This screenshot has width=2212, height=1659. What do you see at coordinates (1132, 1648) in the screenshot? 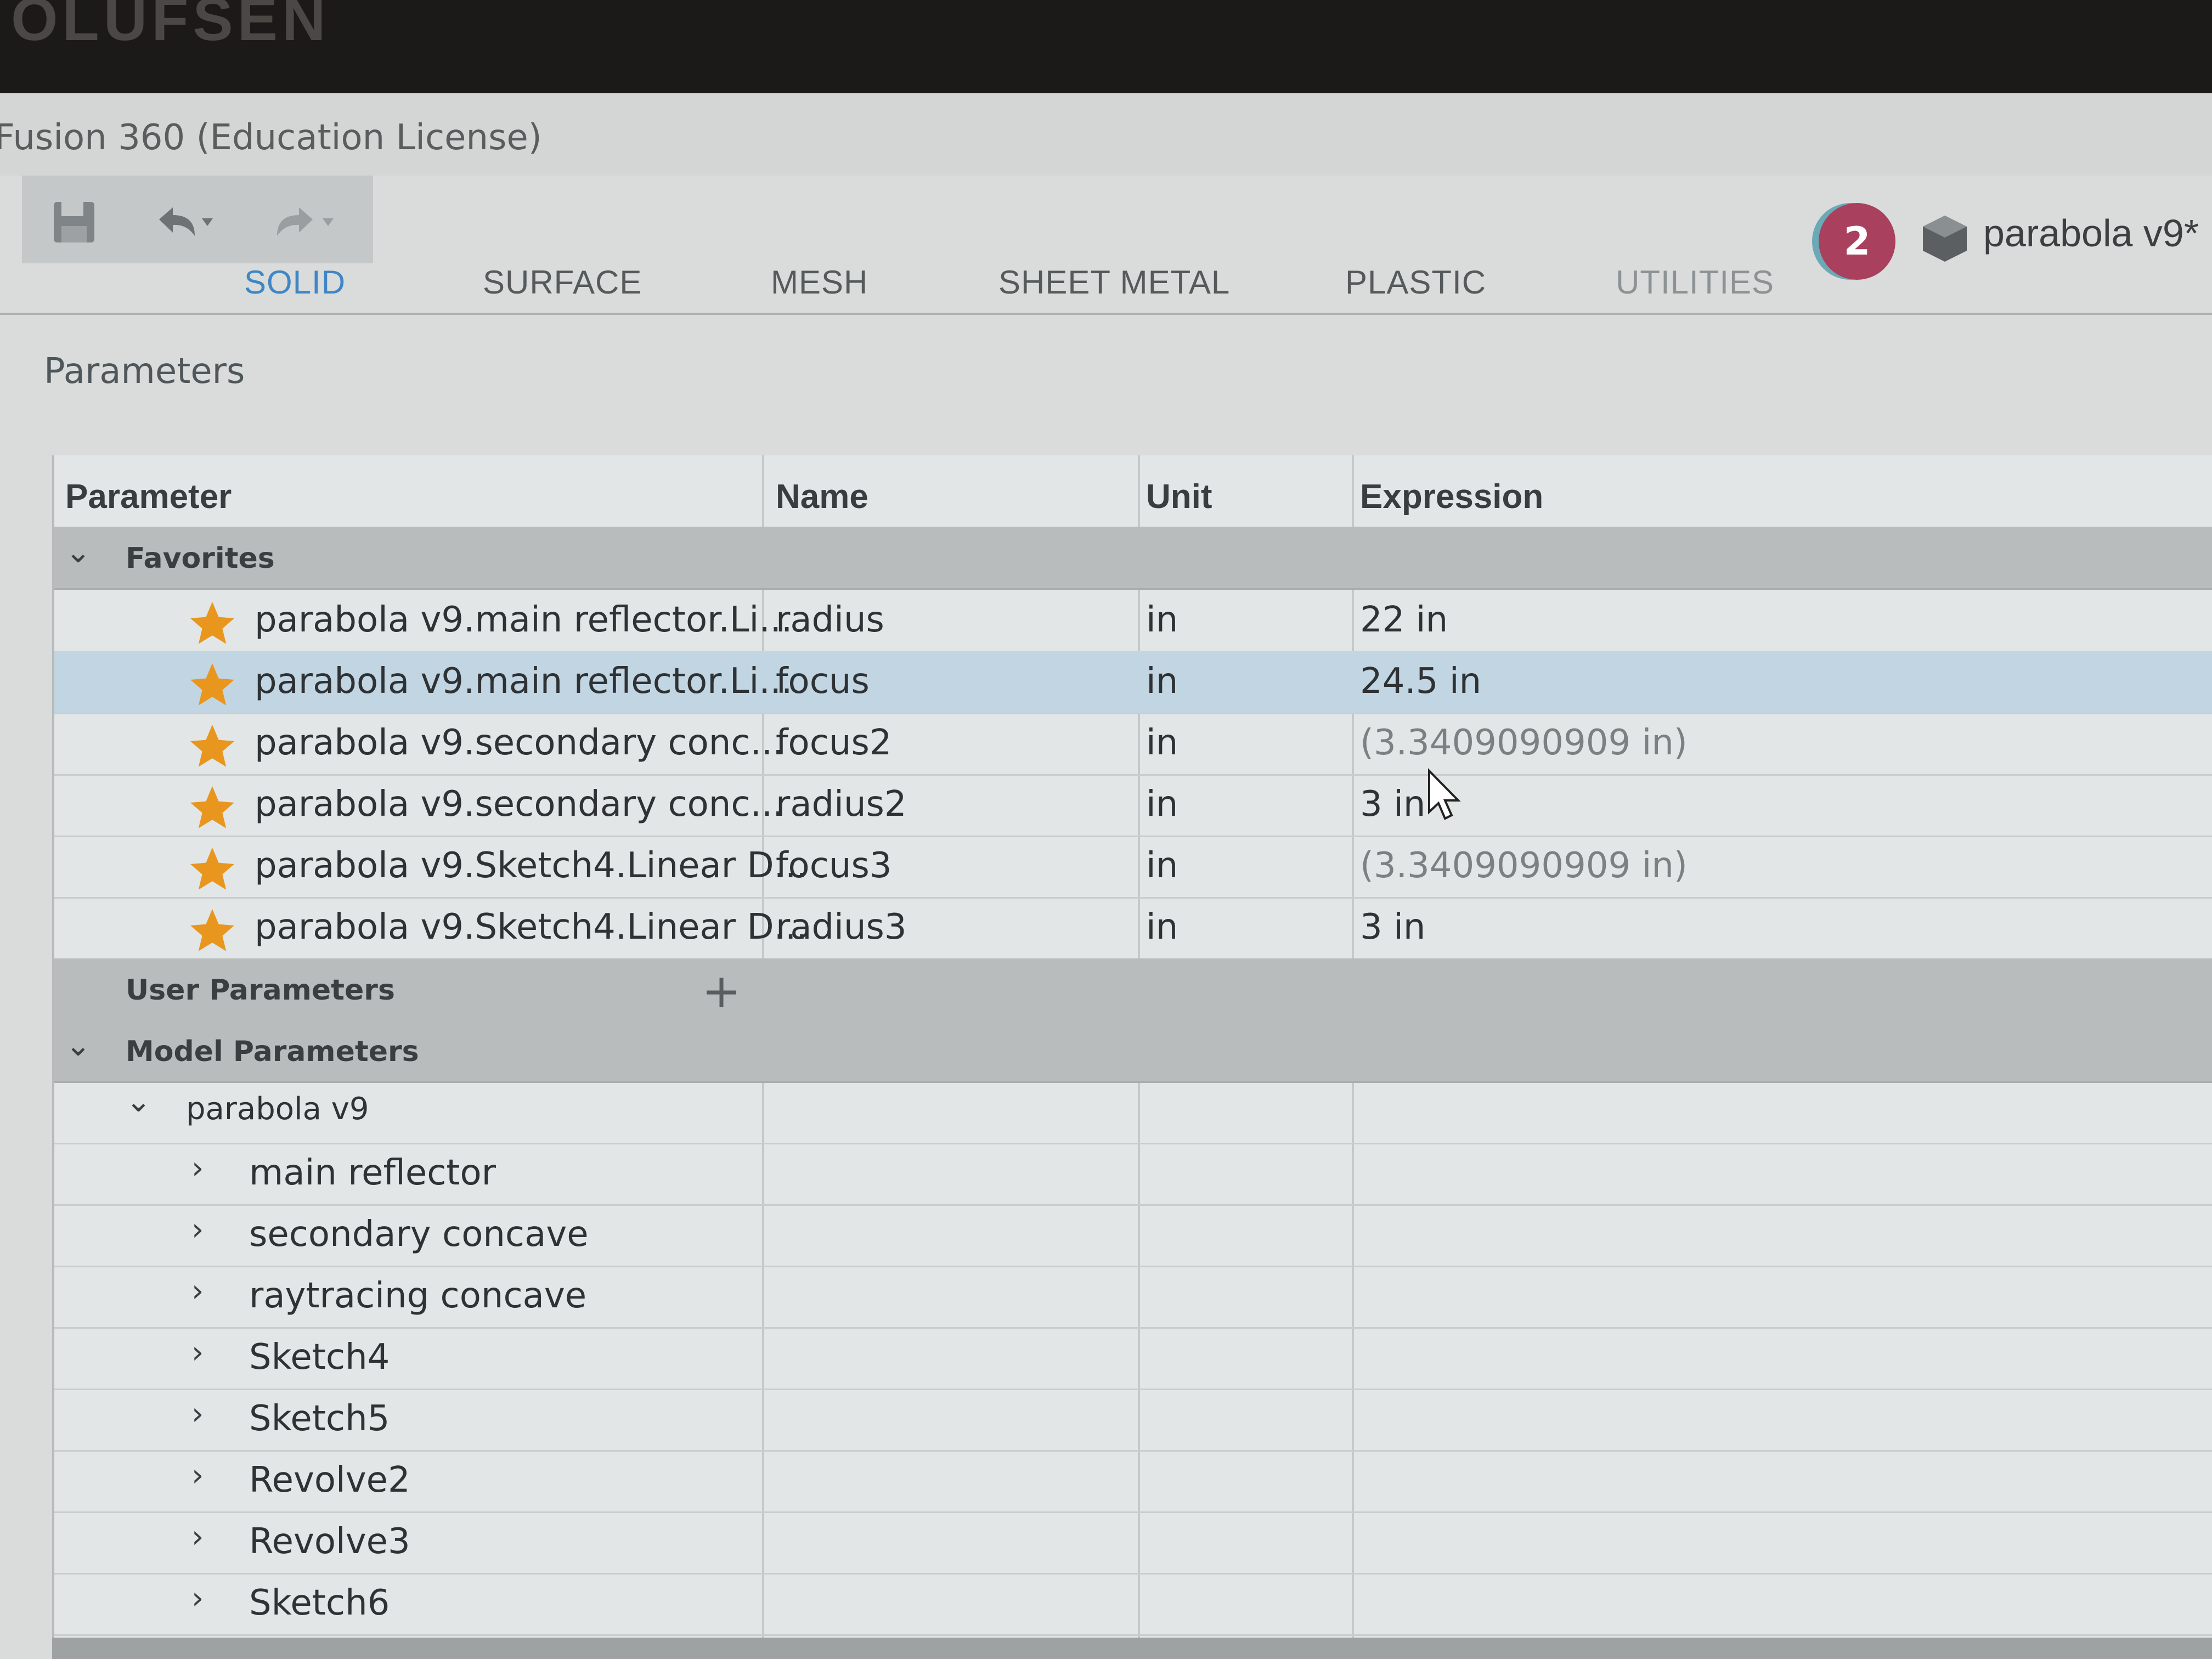
I see `panel-footer` at bounding box center [1132, 1648].